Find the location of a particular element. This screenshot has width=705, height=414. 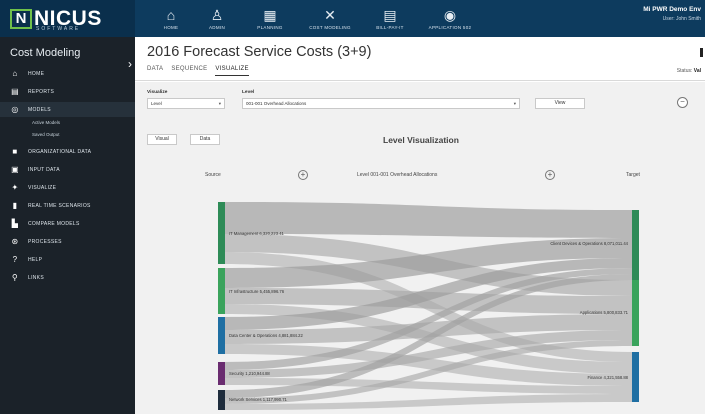

source-label: IT Management 6,320,223.41 is located at coordinates (257, 233).